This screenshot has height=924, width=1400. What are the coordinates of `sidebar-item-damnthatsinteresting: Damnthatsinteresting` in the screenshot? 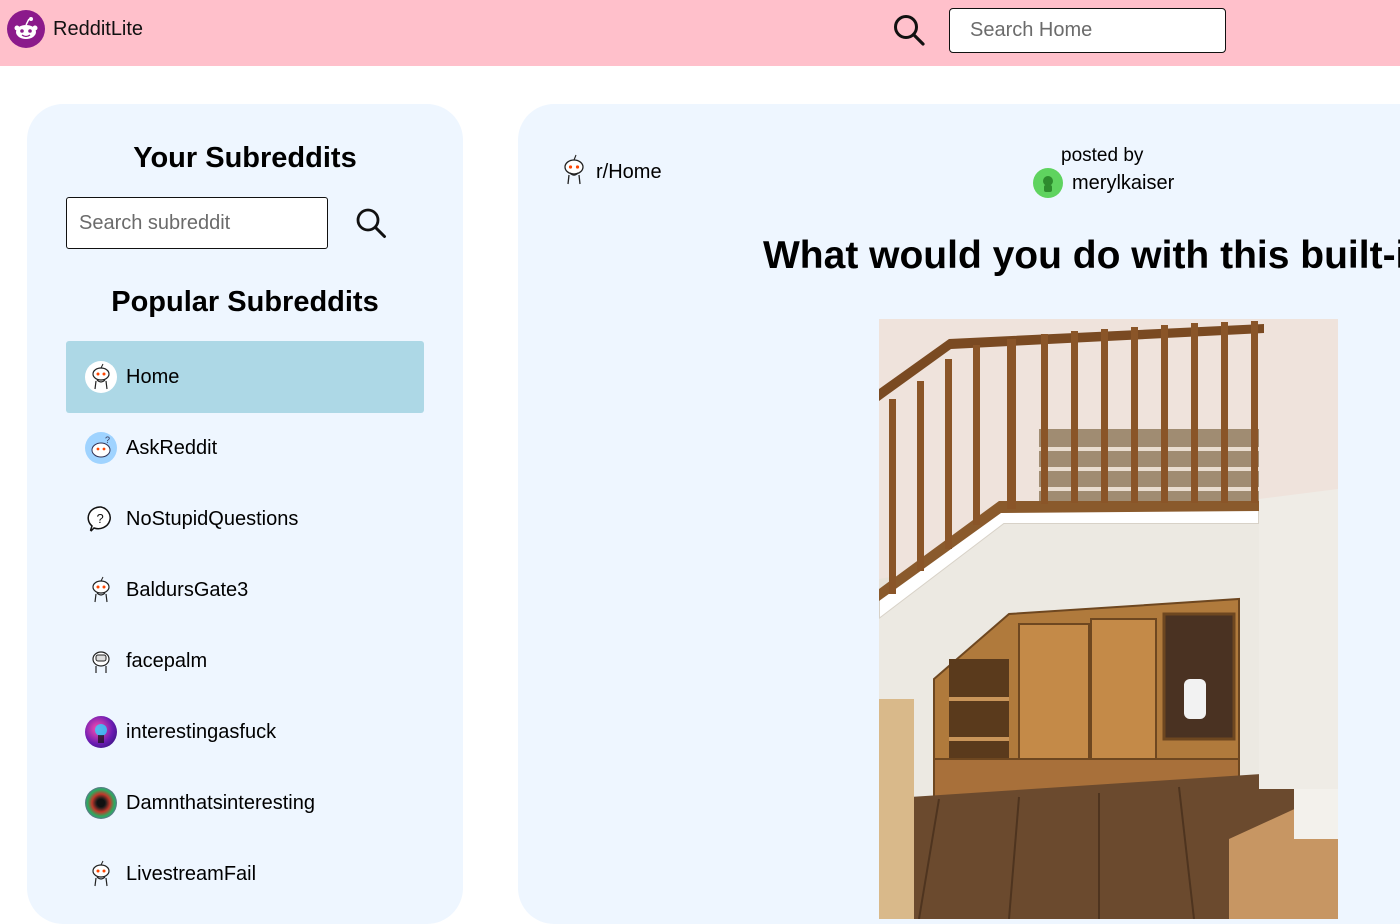 It's located at (245, 803).